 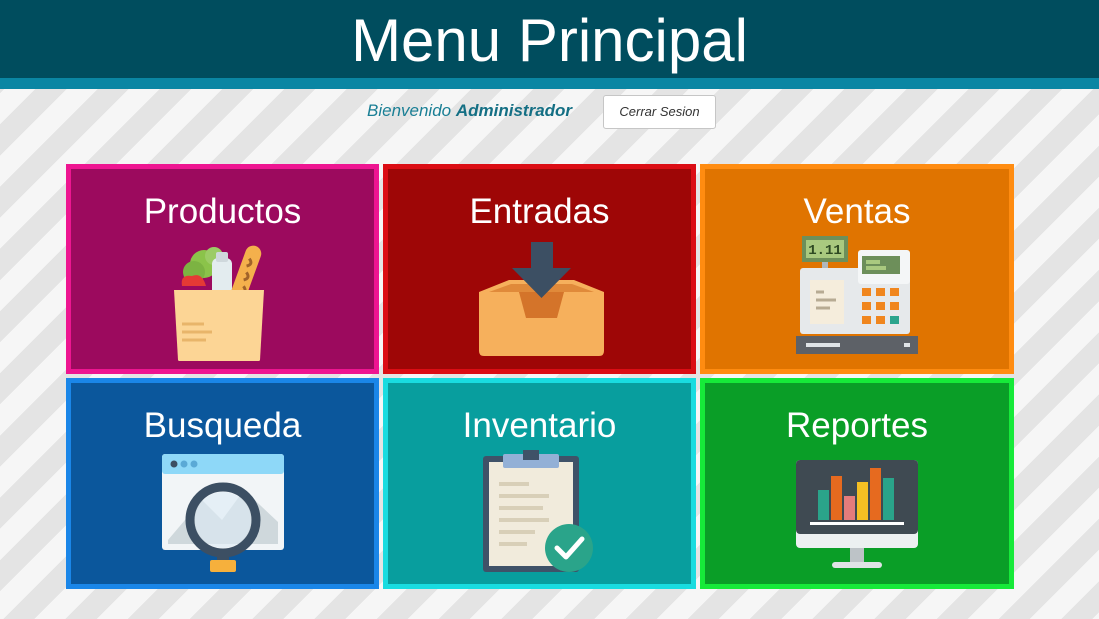 I want to click on menu-tile-ventas: Ventas 1.11, so click(x=857, y=269).